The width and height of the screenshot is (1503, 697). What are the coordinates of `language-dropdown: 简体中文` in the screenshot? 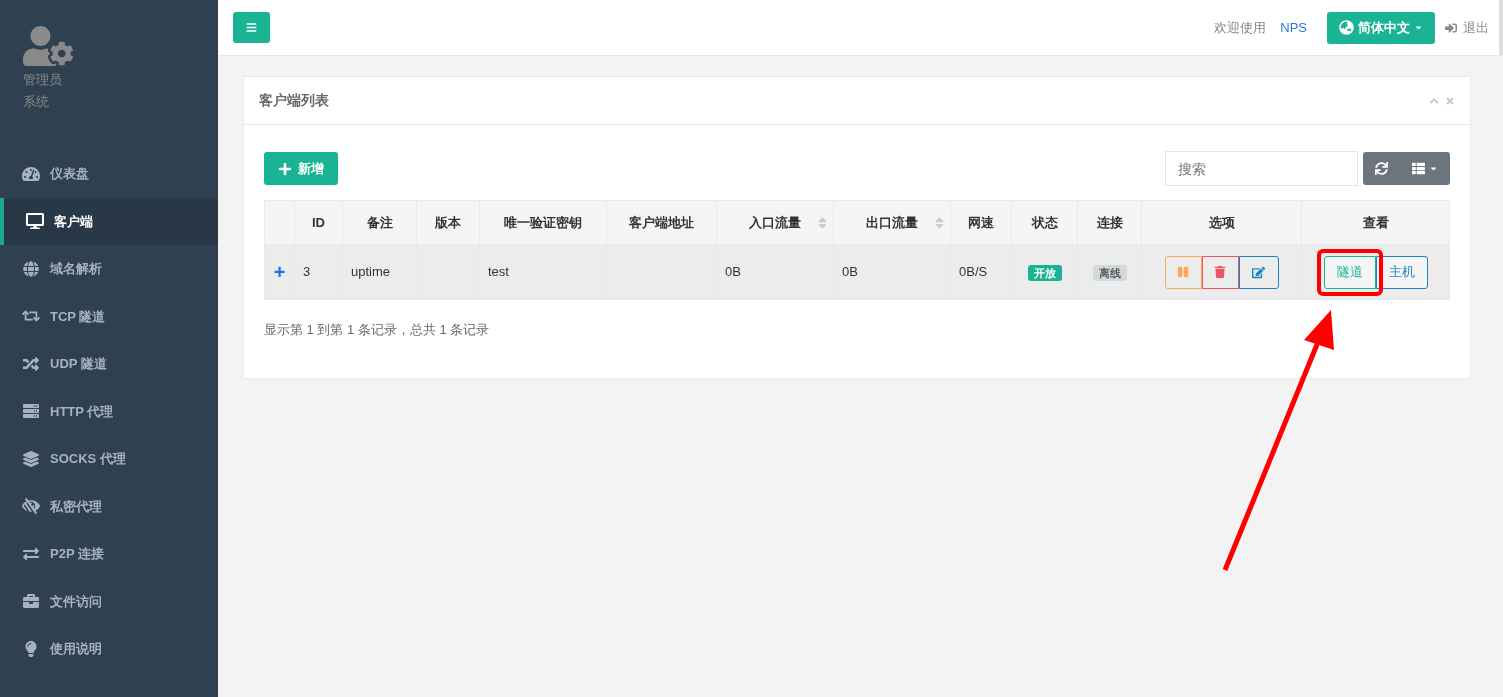 It's located at (1381, 27).